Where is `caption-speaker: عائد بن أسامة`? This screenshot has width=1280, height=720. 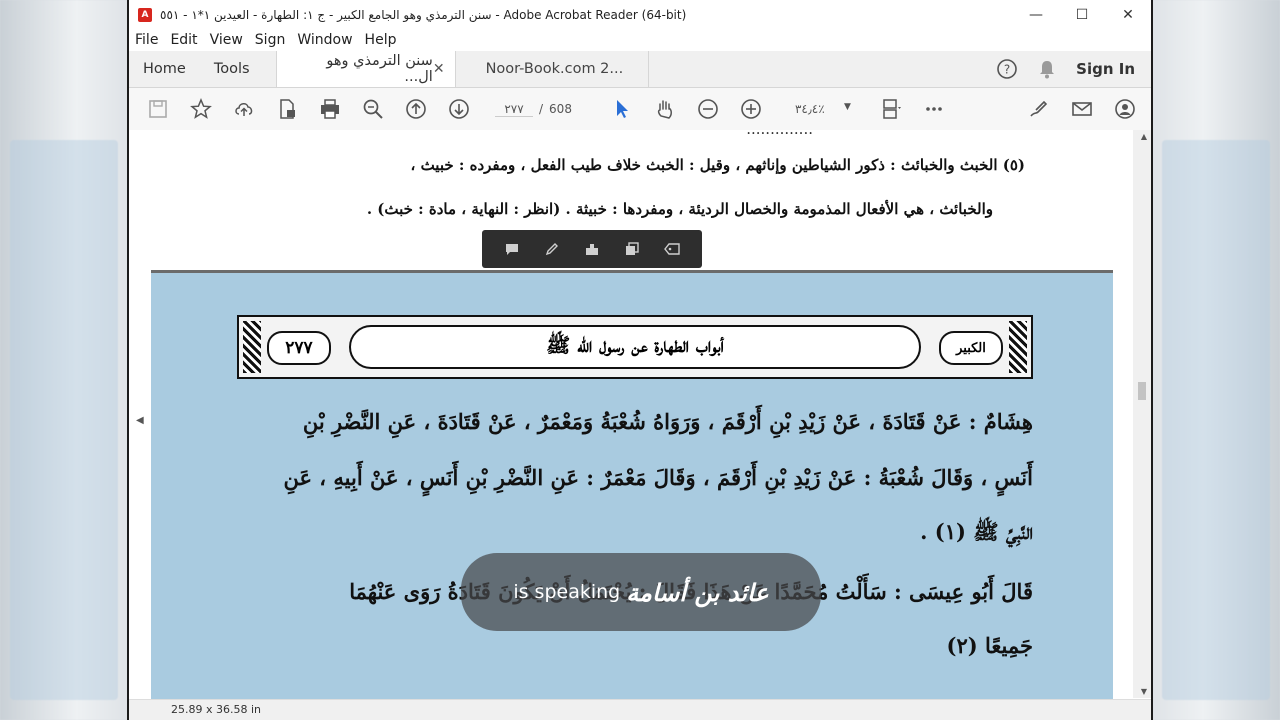 caption-speaker: عائد بن أسامة is located at coordinates (697, 592).